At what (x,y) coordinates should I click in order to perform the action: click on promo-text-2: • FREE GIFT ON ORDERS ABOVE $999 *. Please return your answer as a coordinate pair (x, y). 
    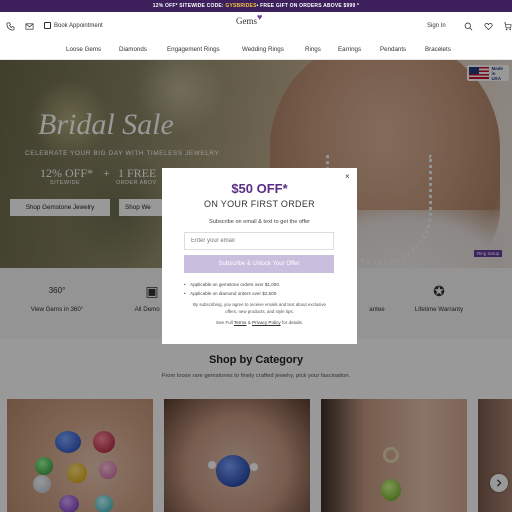
    Looking at the image, I should click on (308, 6).